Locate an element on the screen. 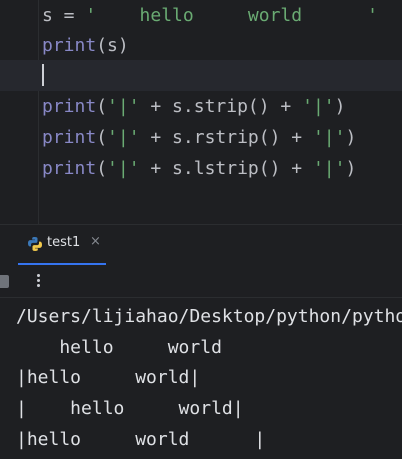 This screenshot has width=402, height=459. code-text: (s) is located at coordinates (112, 45).